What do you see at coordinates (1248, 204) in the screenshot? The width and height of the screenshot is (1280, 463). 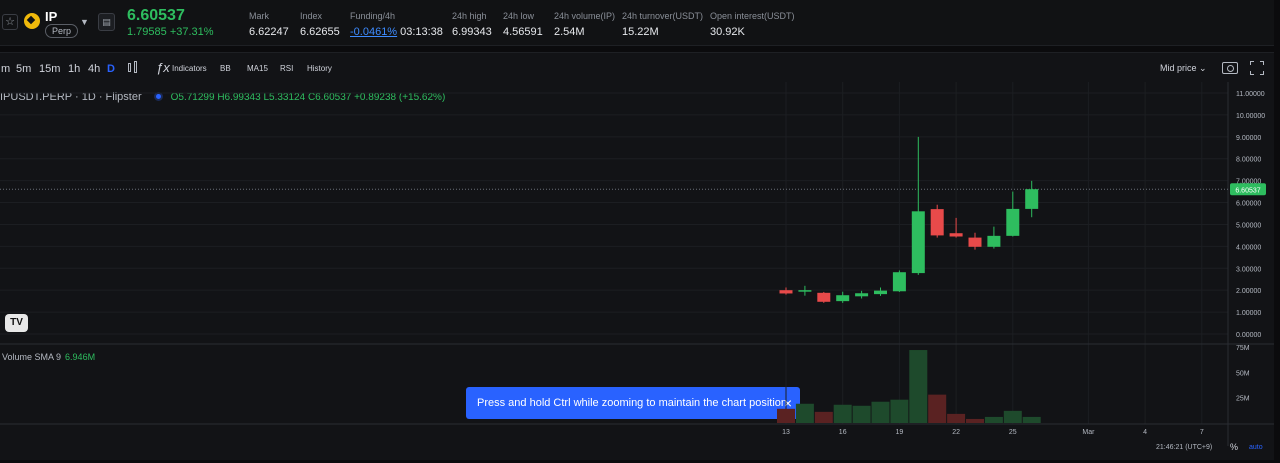 I see `price-axis-label: 6.00000` at bounding box center [1248, 204].